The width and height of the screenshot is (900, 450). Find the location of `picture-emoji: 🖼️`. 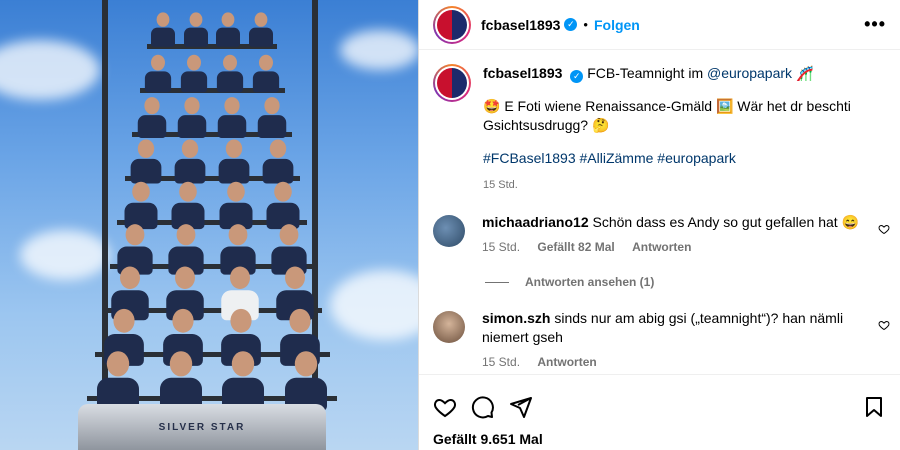

picture-emoji: 🖼️ is located at coordinates (724, 106).